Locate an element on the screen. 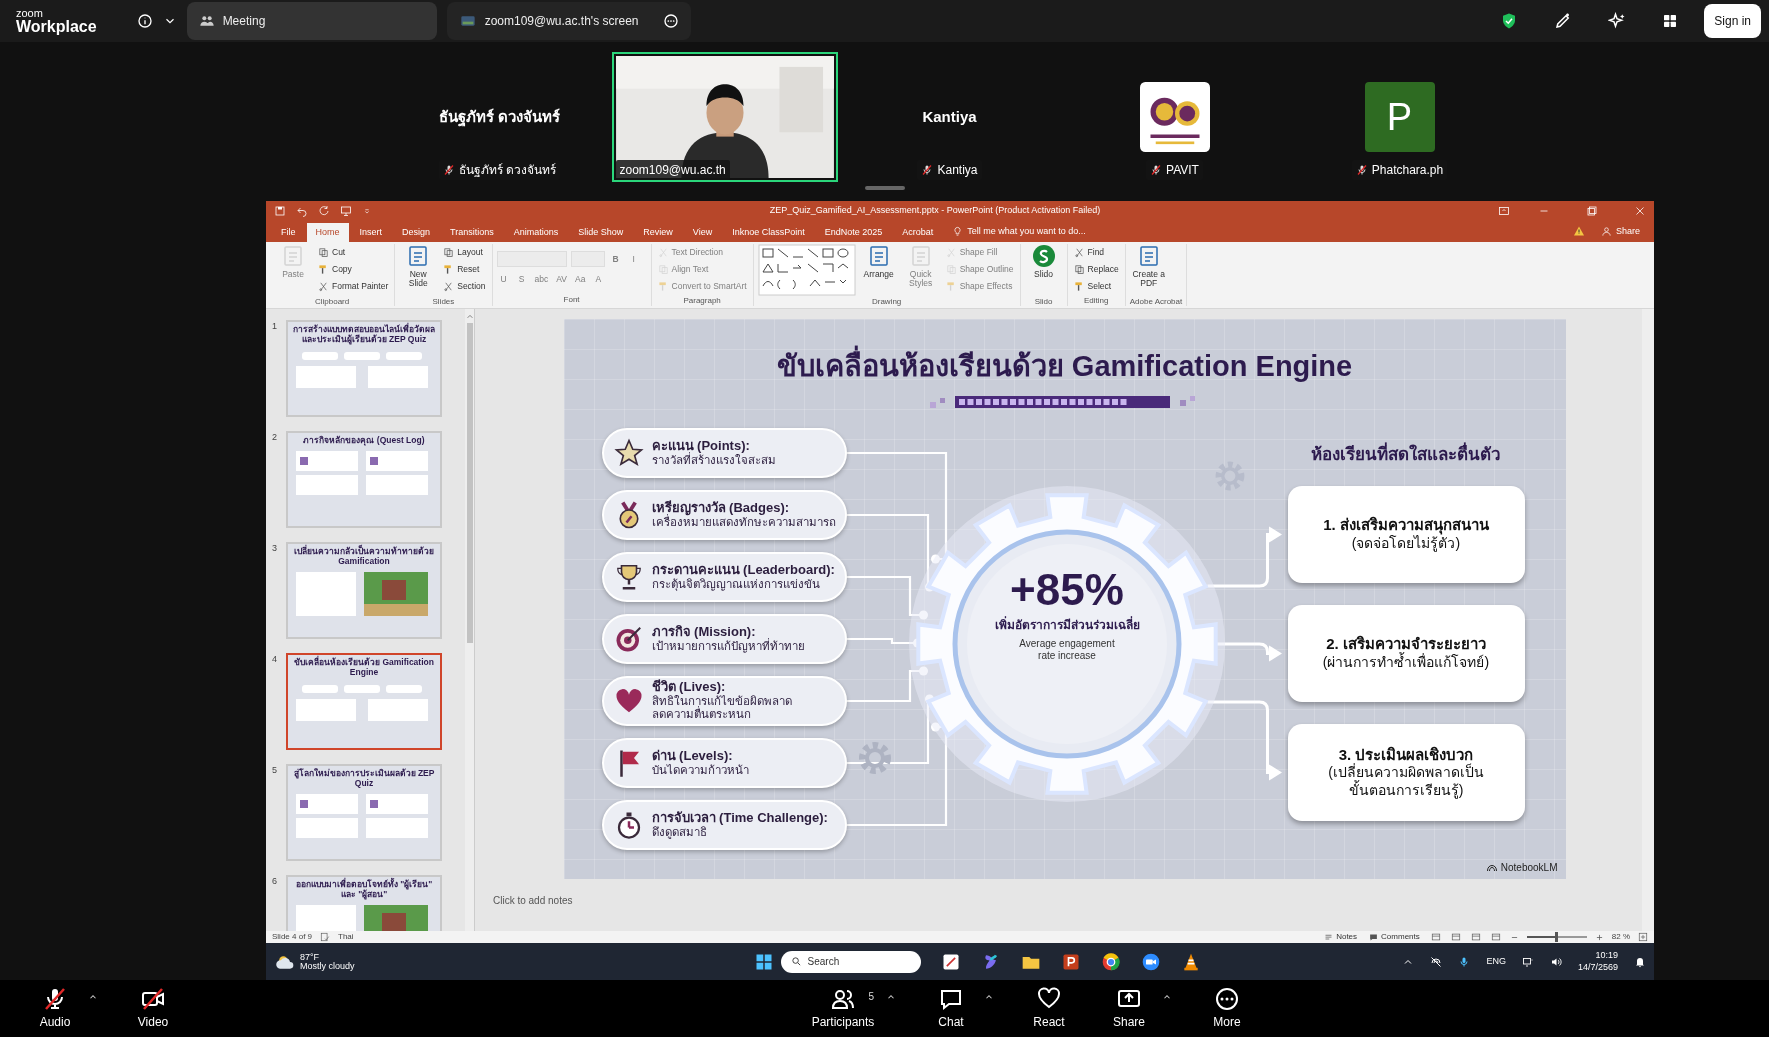 The width and height of the screenshot is (1769, 1037). chat-button: Chat is located at coordinates (951, 1008).